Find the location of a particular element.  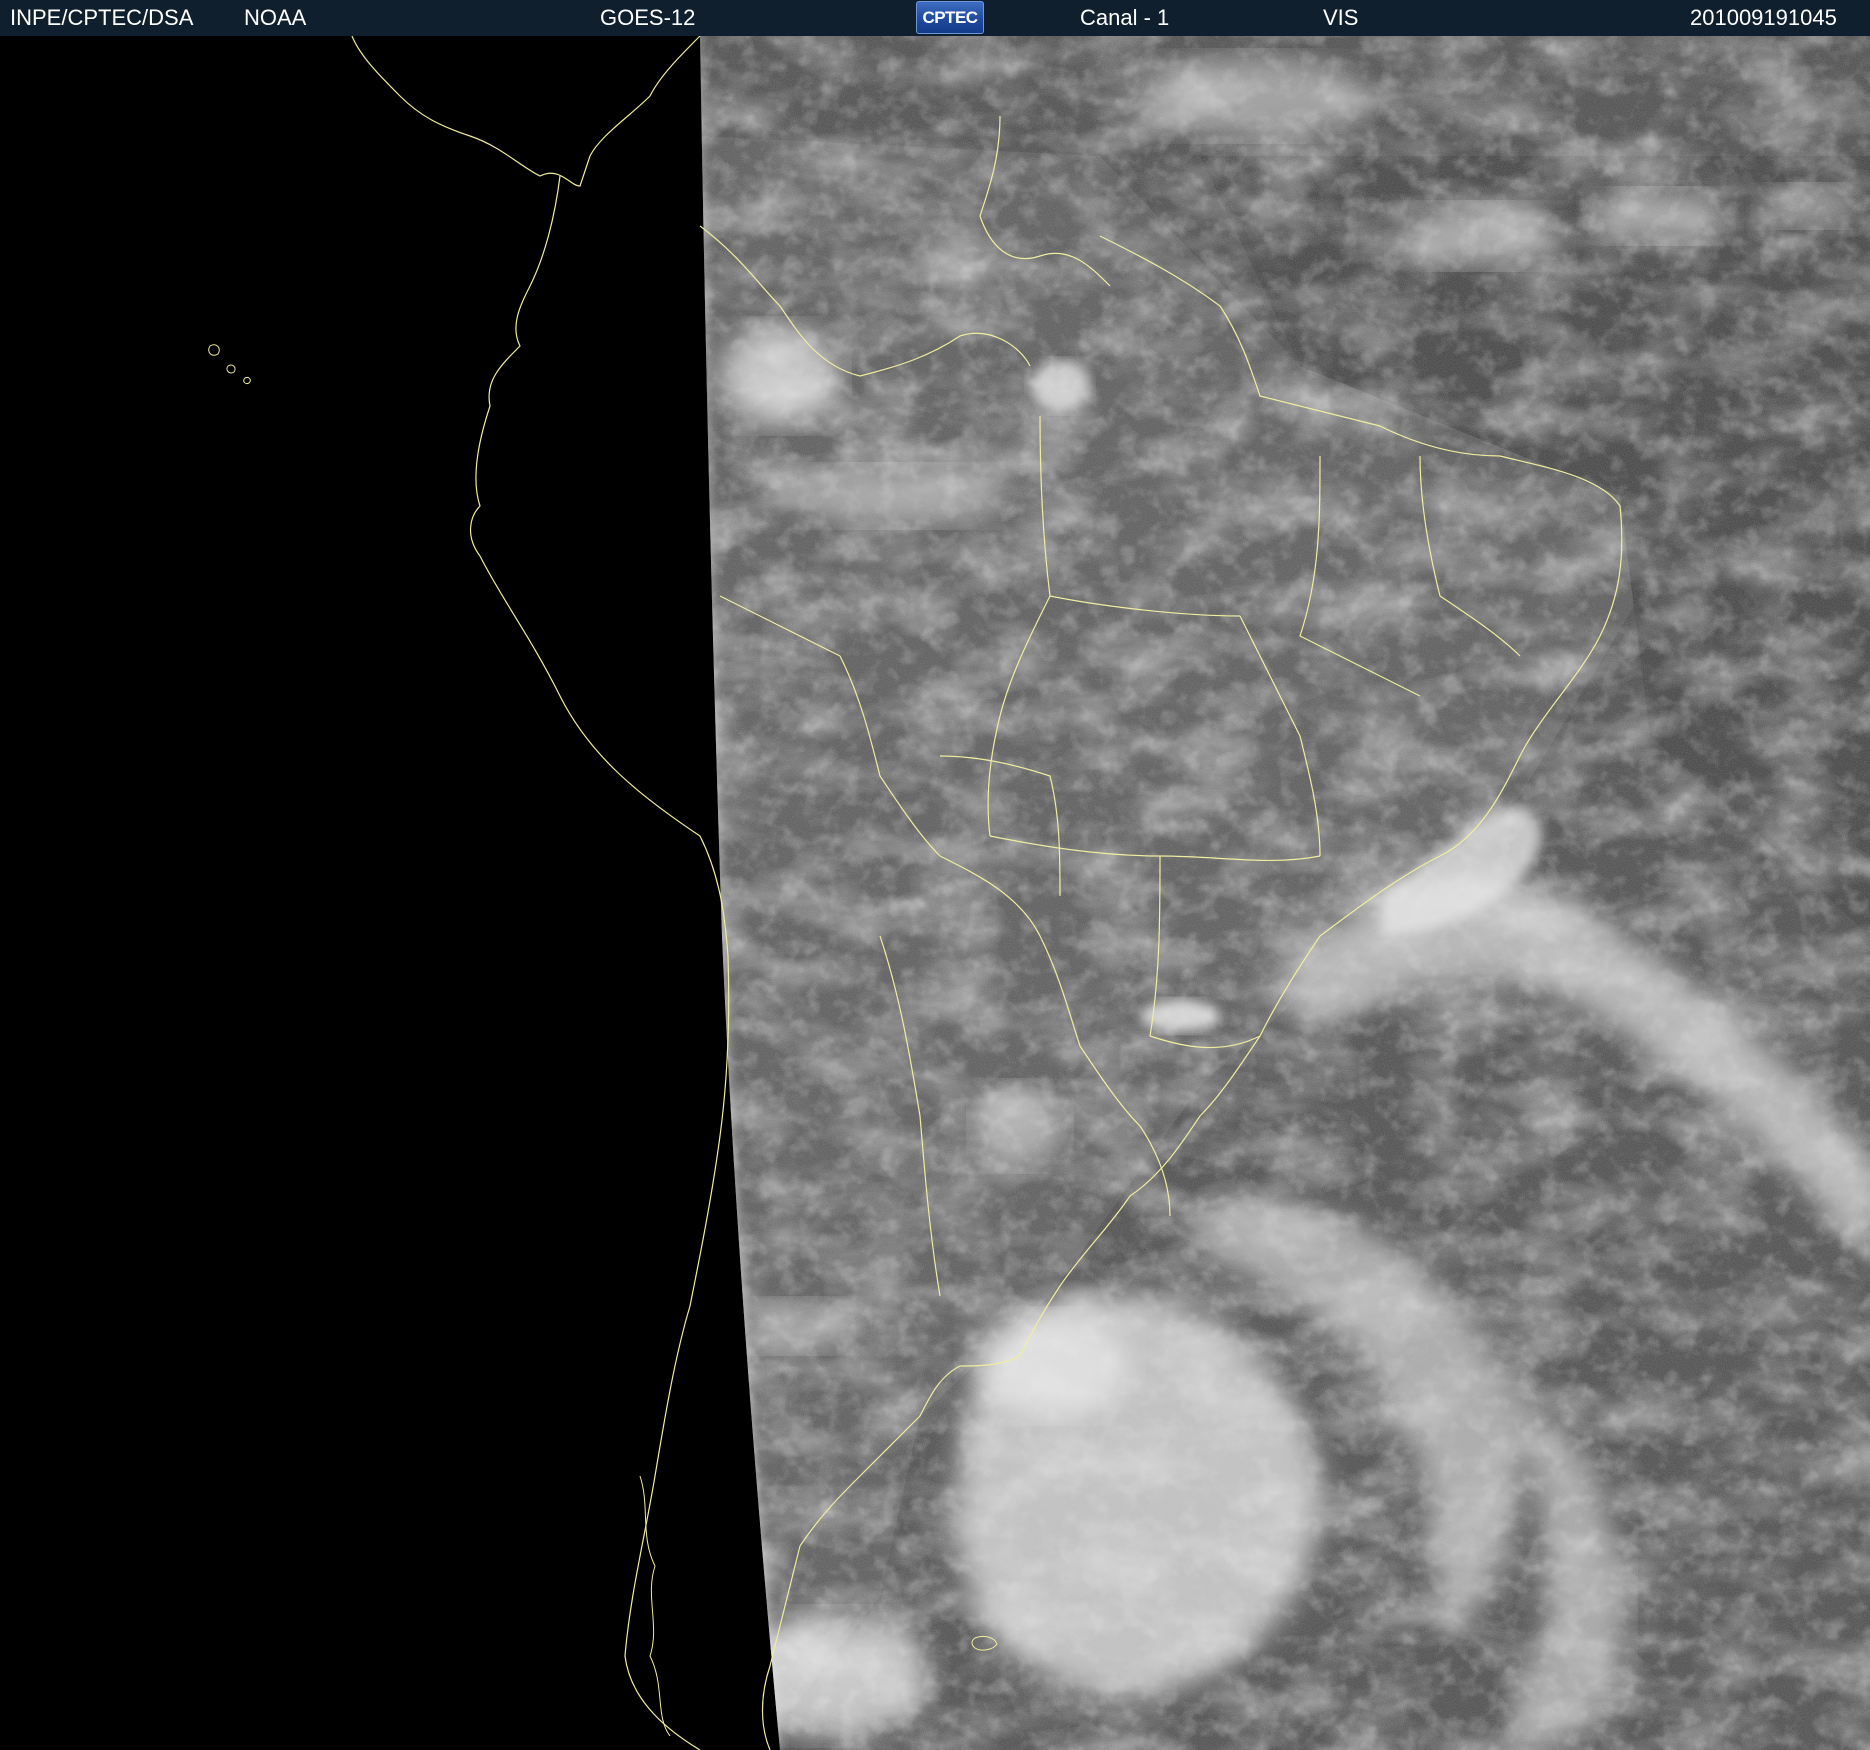

source-label: INPE/CPTEC/DSA is located at coordinates (102, 17).